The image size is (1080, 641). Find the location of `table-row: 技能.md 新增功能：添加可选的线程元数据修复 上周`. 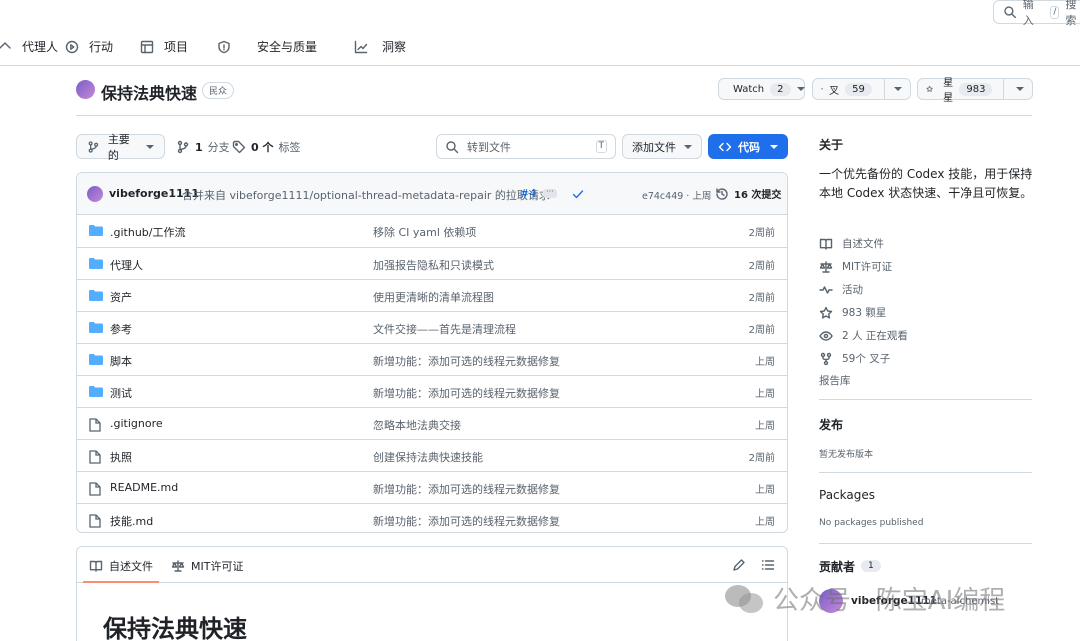

table-row: 技能.md 新增功能：添加可选的线程元数据修复 上周 is located at coordinates (432, 517).